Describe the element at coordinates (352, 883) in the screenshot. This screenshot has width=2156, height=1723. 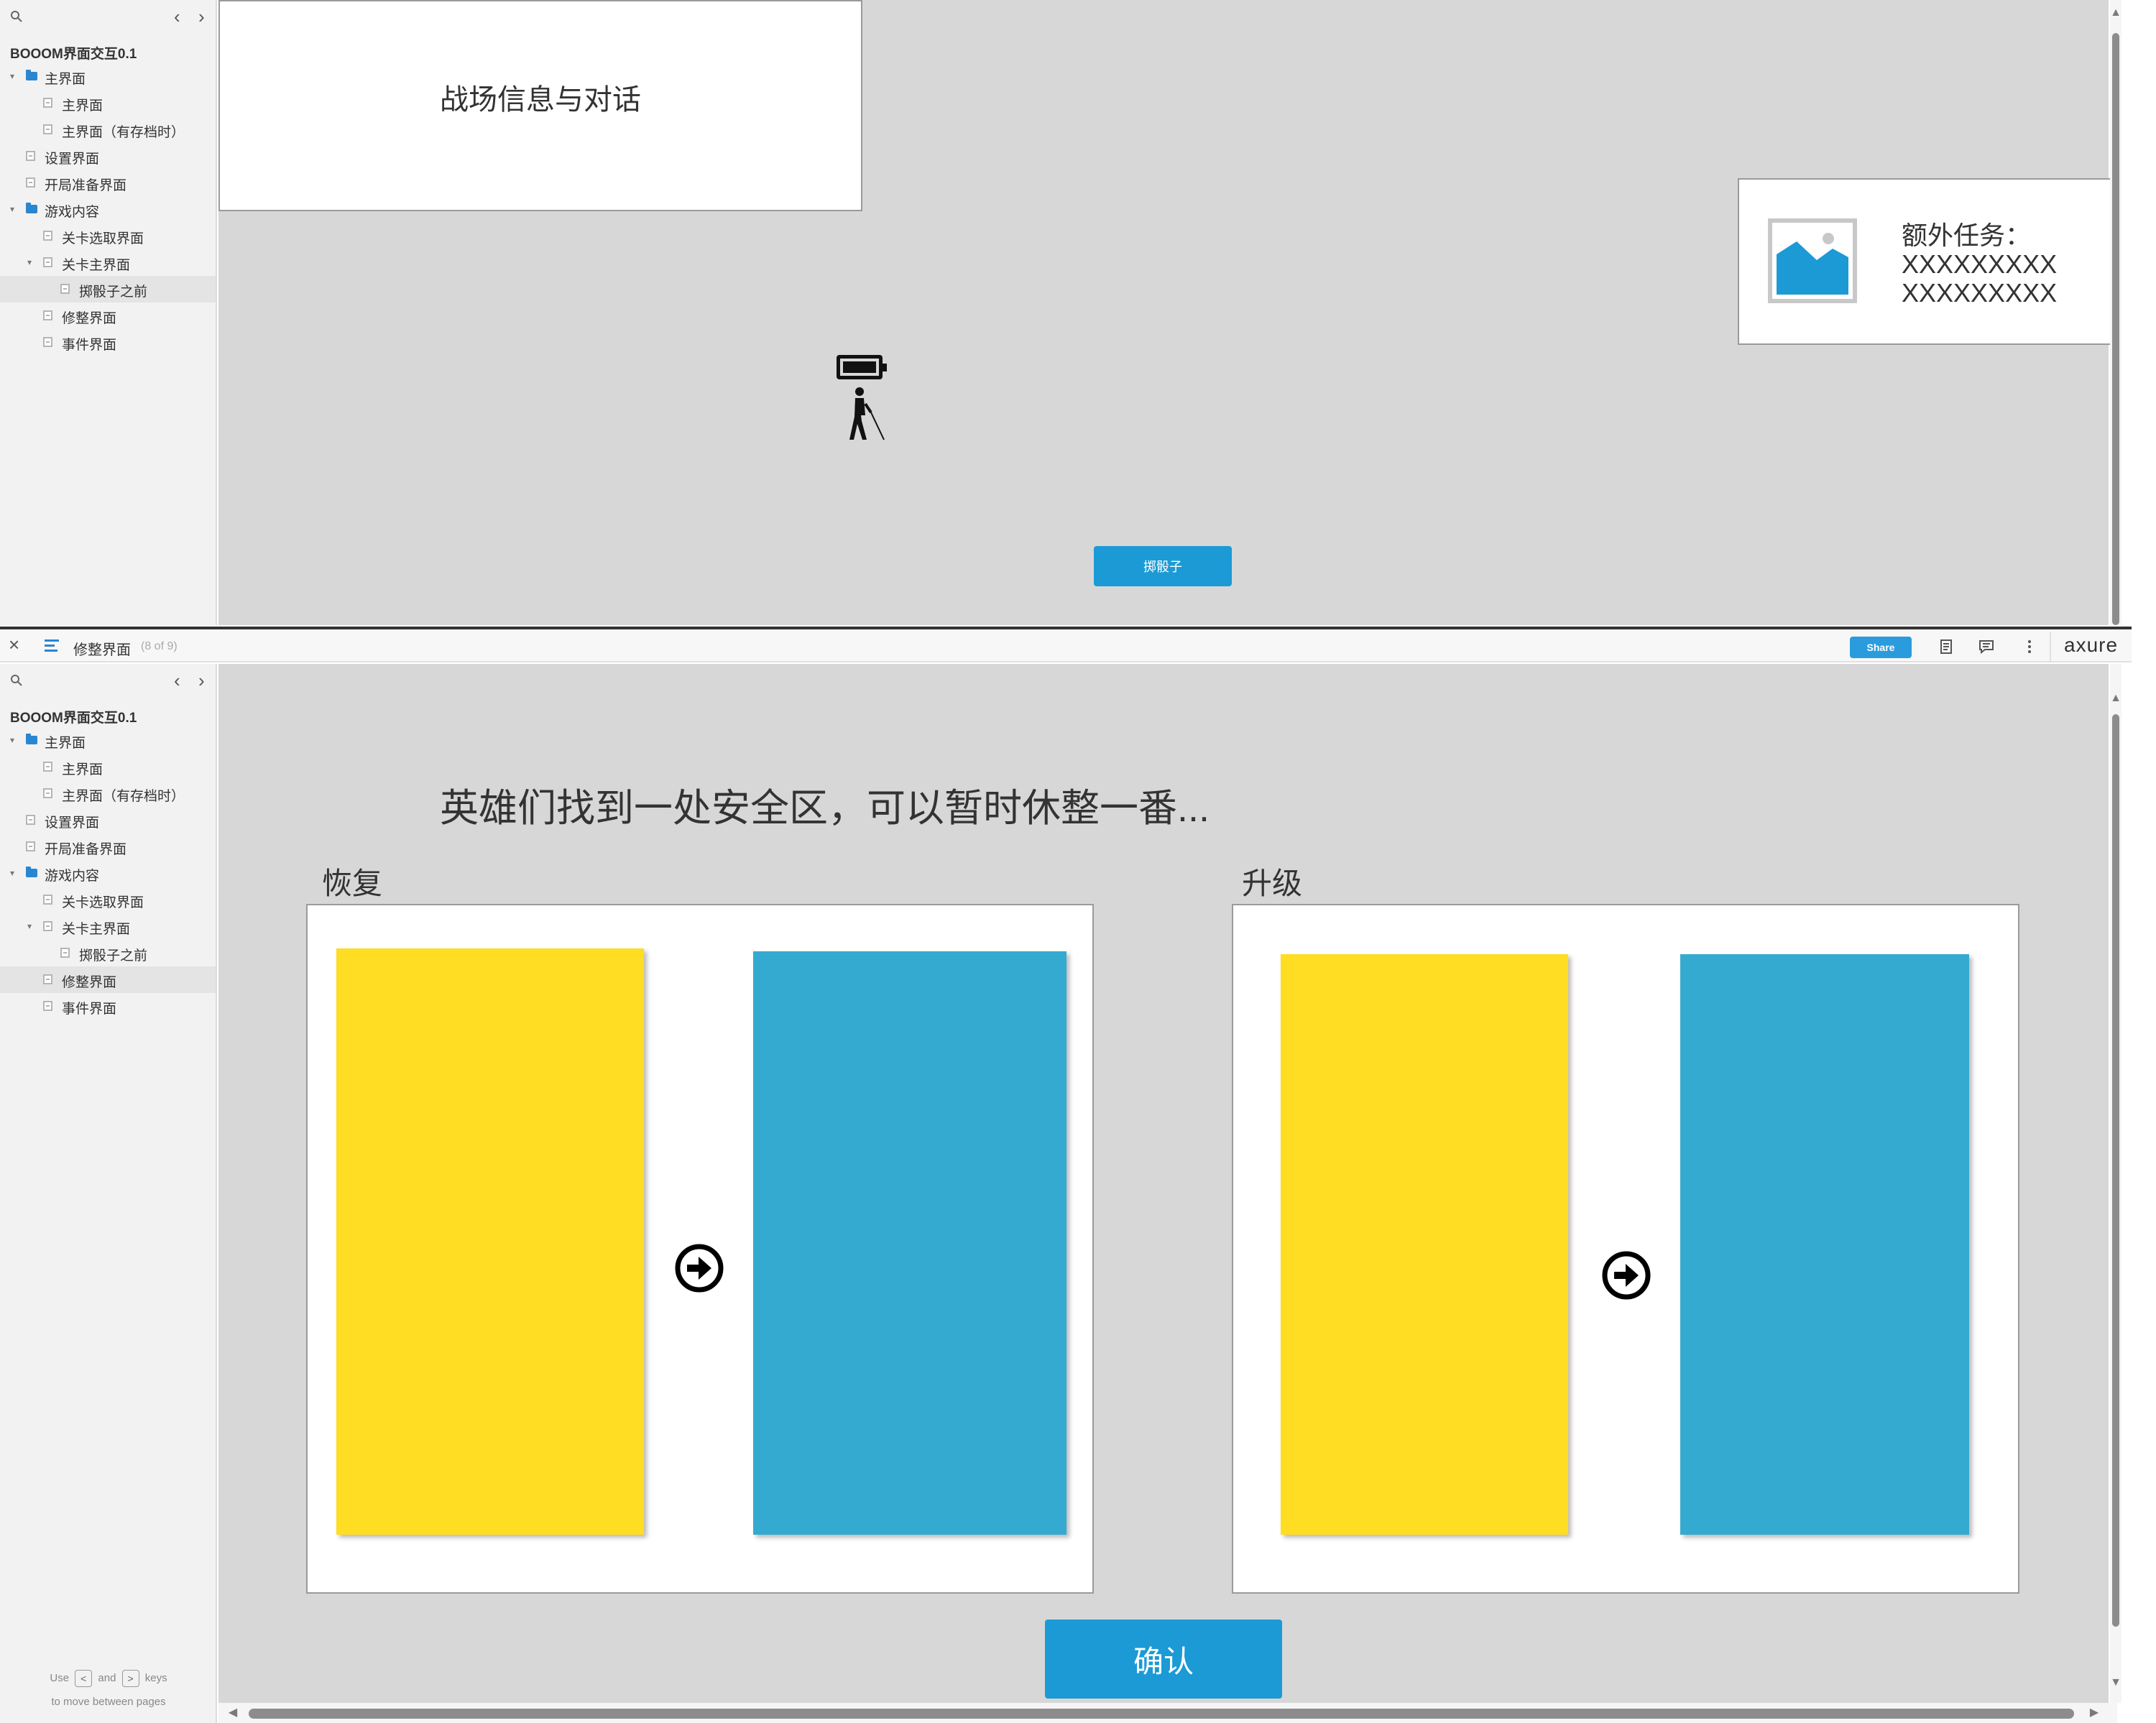
I see `recover-label: 恢复` at that location.